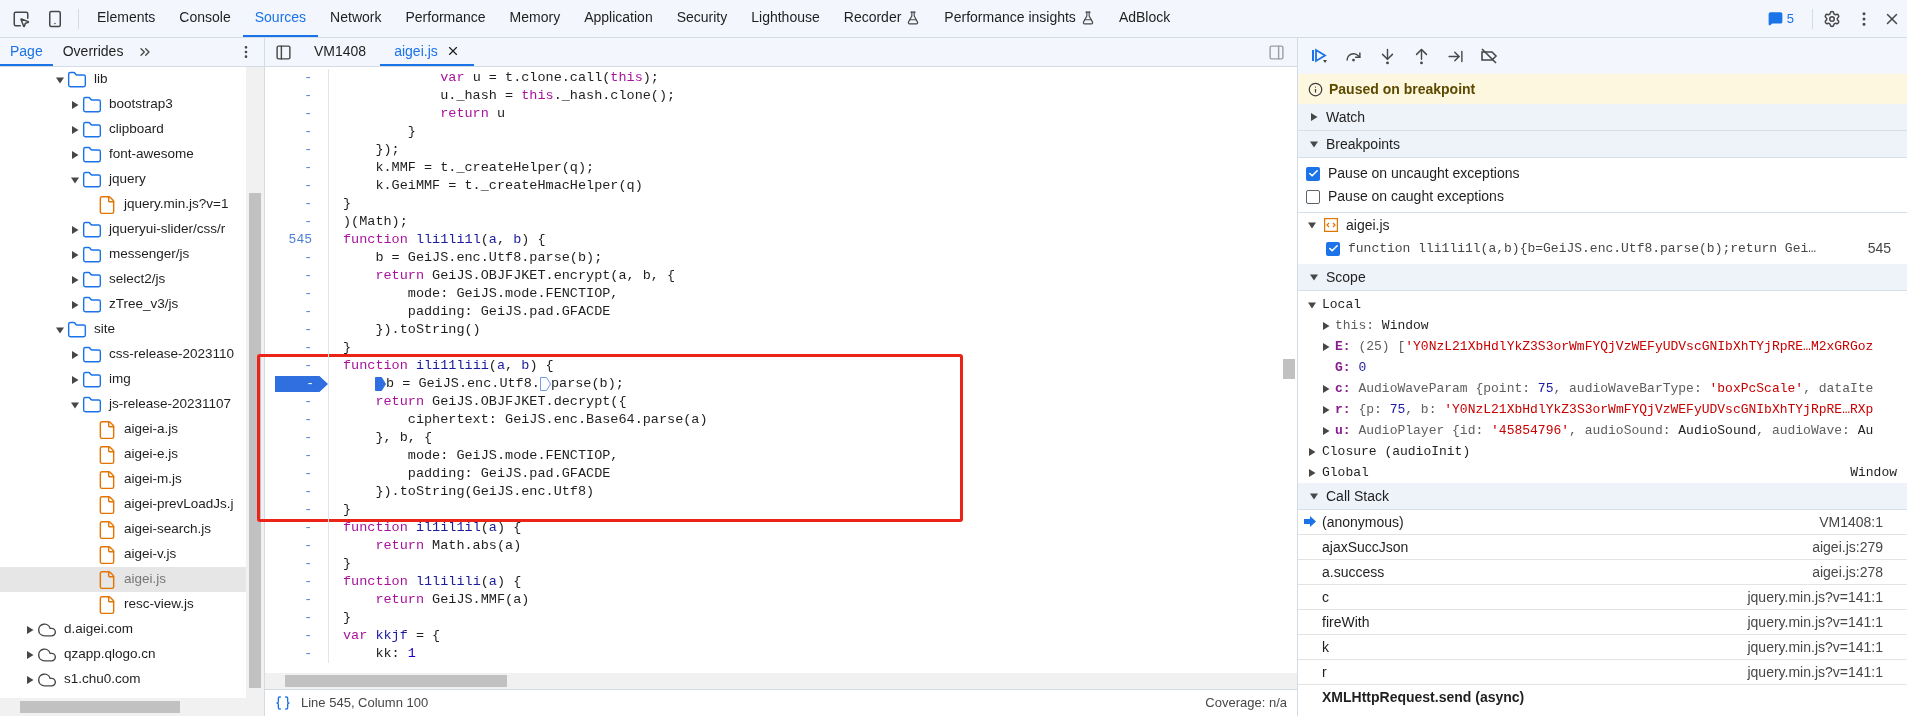 The height and width of the screenshot is (716, 1907). What do you see at coordinates (1382, 325) in the screenshot?
I see `scope-variable: this: Window` at bounding box center [1382, 325].